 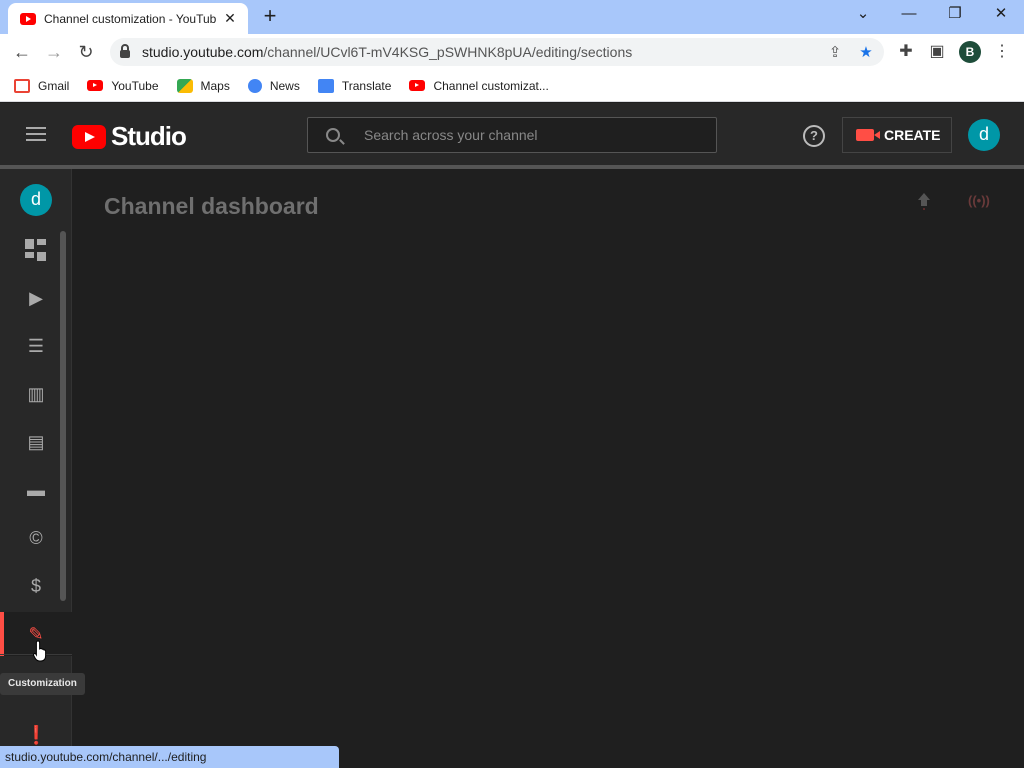 What do you see at coordinates (868, 135) in the screenshot?
I see `video-camera-icon` at bounding box center [868, 135].